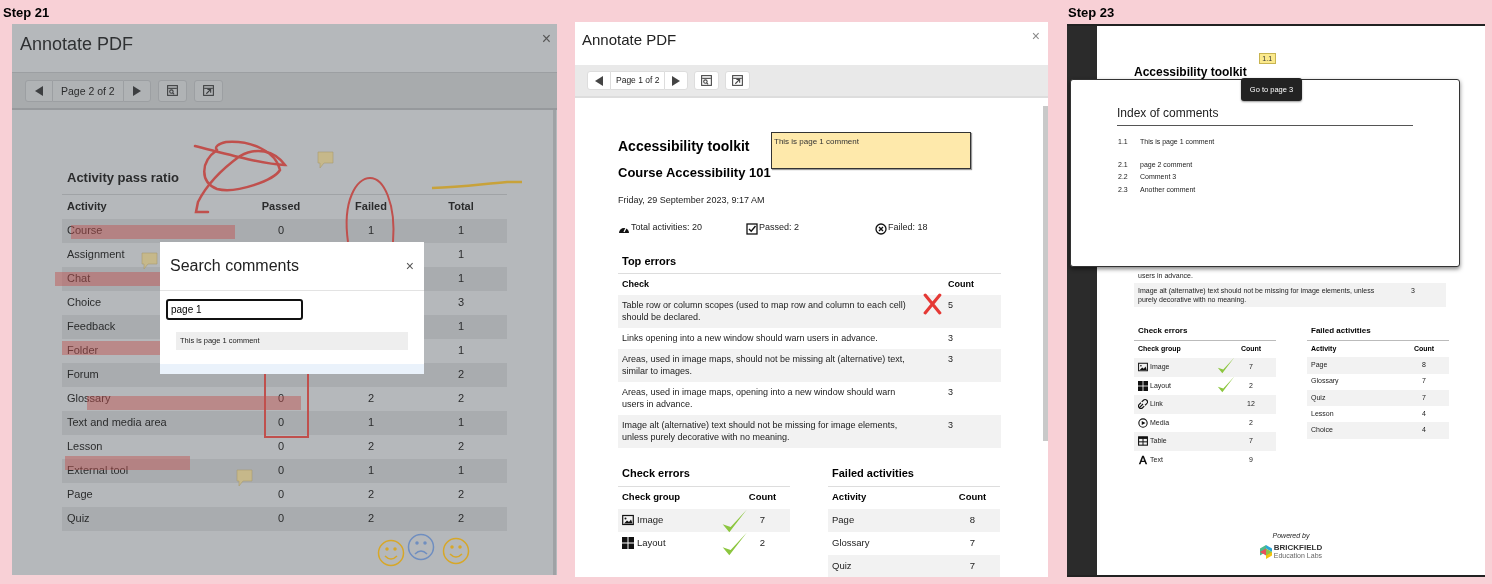 This screenshot has width=1492, height=584. Describe the element at coordinates (83, 350) in the screenshot. I see `table-cell: Folder` at that location.